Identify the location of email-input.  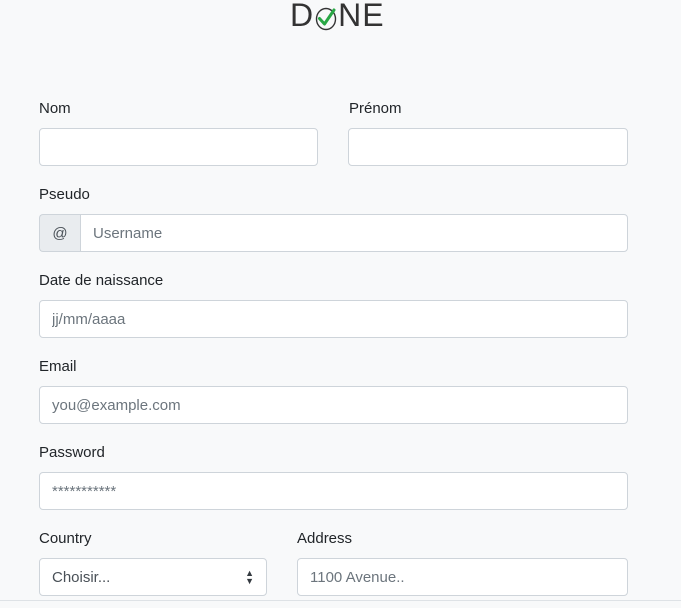
(333, 405).